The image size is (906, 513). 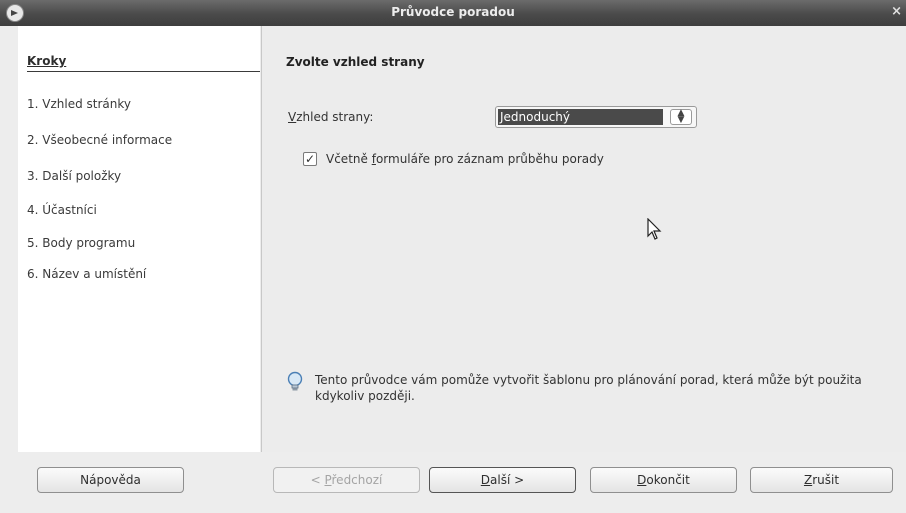 I want to click on window-title: Průvodce poradou, so click(x=453, y=12).